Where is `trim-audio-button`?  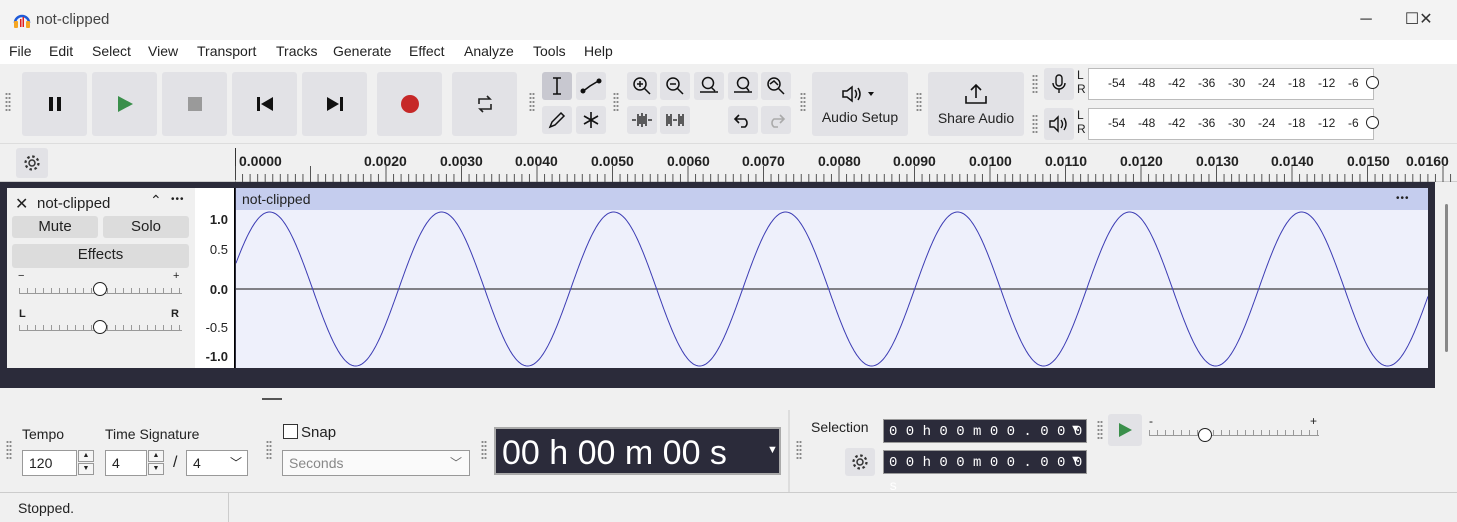
trim-audio-button is located at coordinates (642, 120).